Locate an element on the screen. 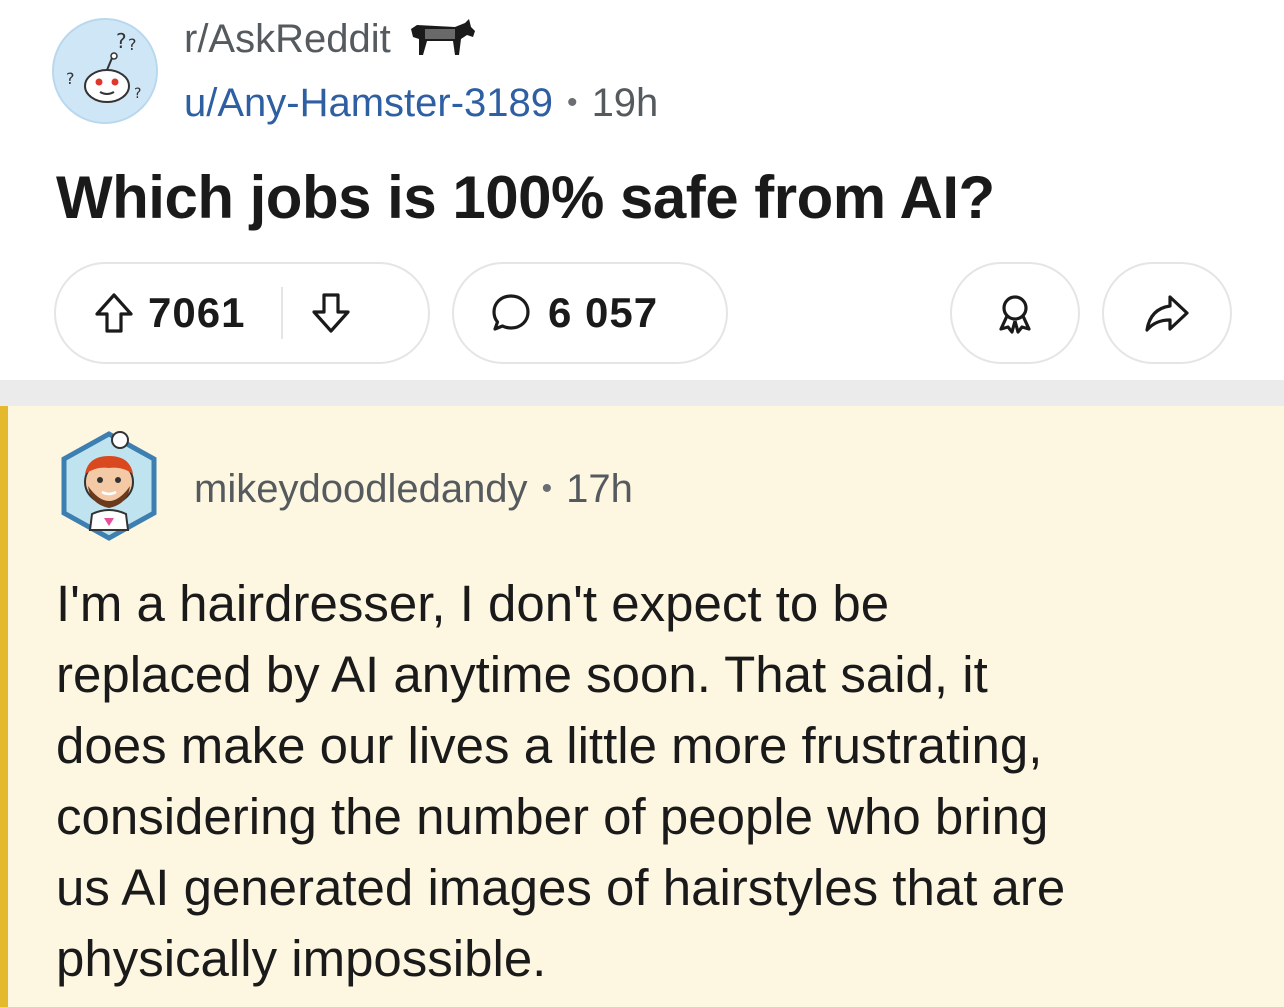  bearded-snoo-avatar is located at coordinates (109, 486).